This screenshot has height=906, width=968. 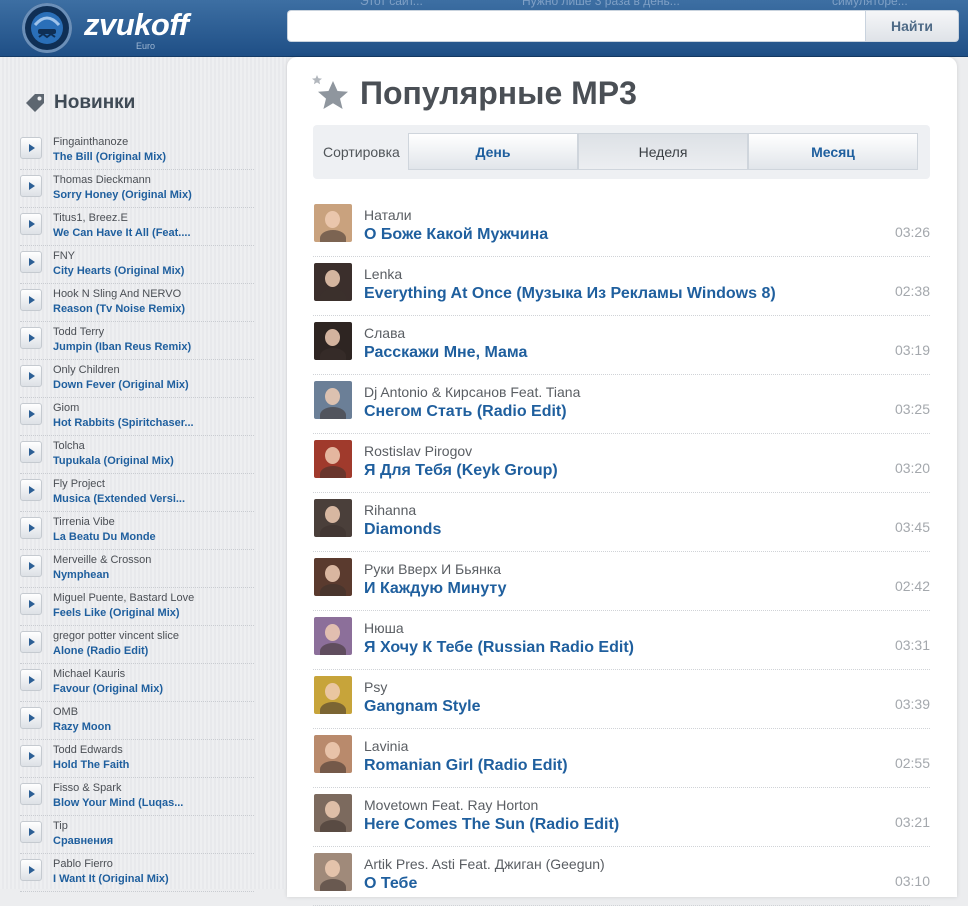 I want to click on track-title: И Каждую Минуту, so click(x=435, y=589).